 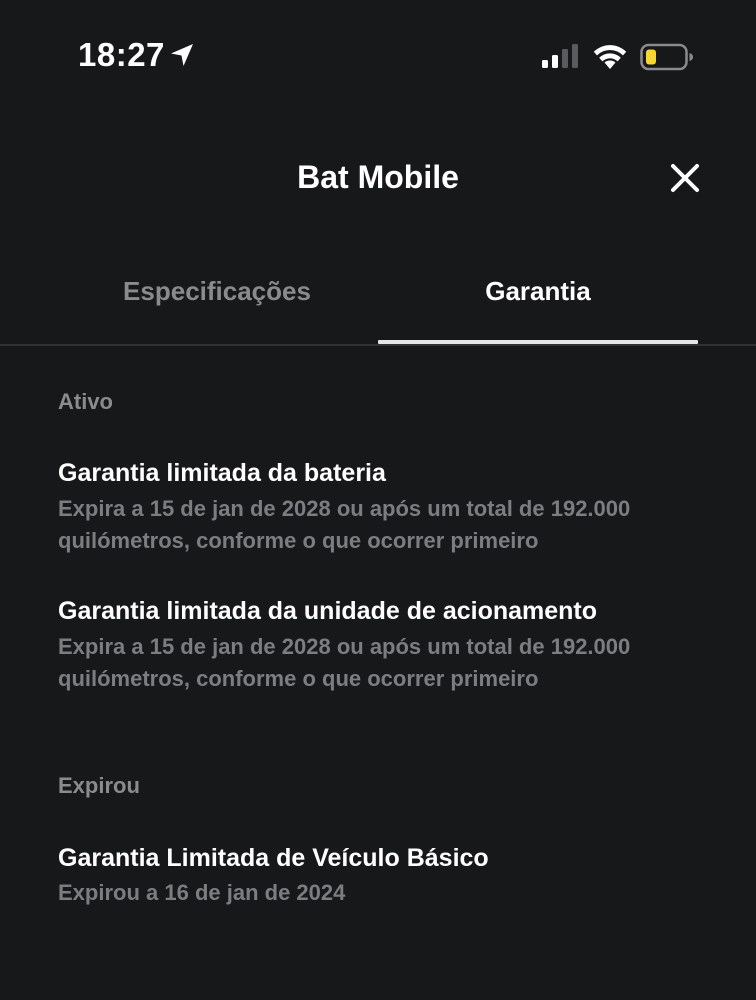 What do you see at coordinates (378, 893) in the screenshot?
I see `warranty-description: Expirou a 16 de jan de 2024` at bounding box center [378, 893].